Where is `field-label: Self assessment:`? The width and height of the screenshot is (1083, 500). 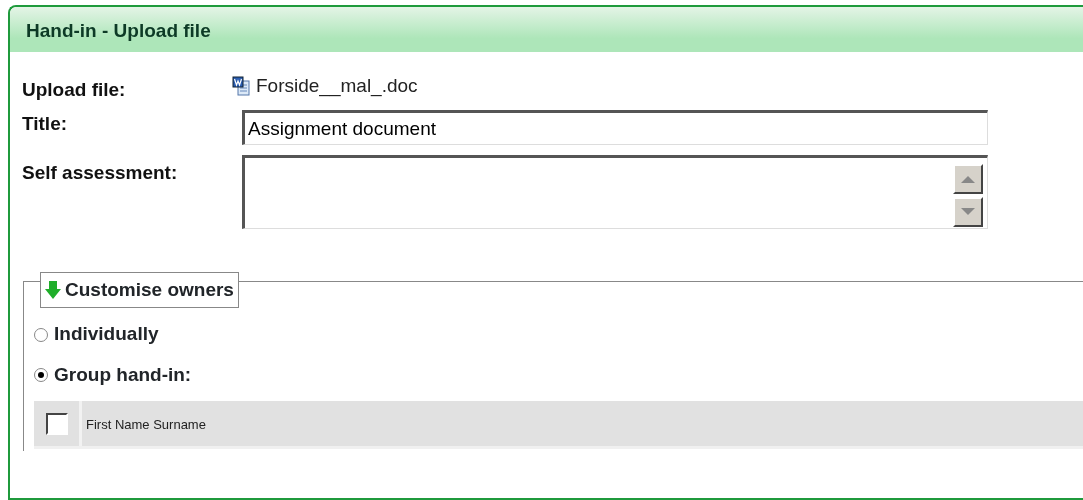
field-label: Self assessment: is located at coordinates (100, 173).